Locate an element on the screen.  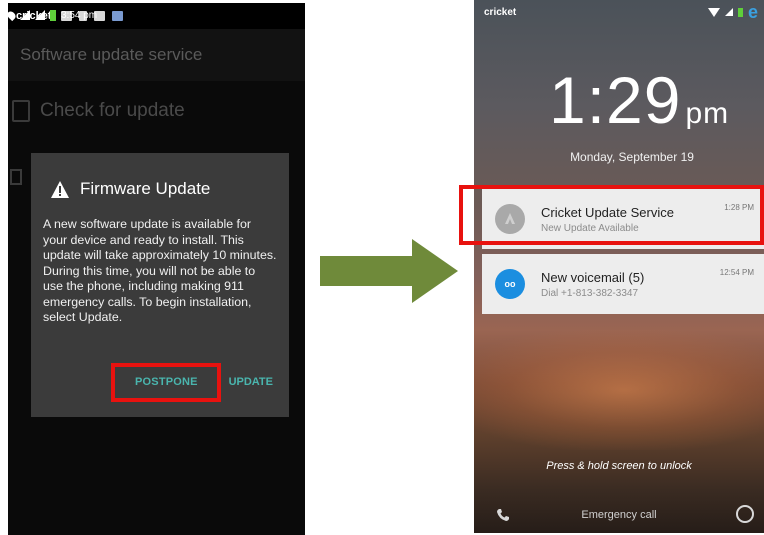
status-time: 3:54 pm is located at coordinates (79, 15).